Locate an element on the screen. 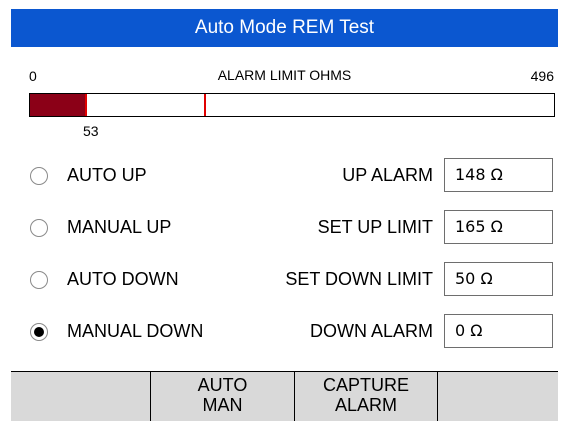  manual-up-radio is located at coordinates (39, 228).